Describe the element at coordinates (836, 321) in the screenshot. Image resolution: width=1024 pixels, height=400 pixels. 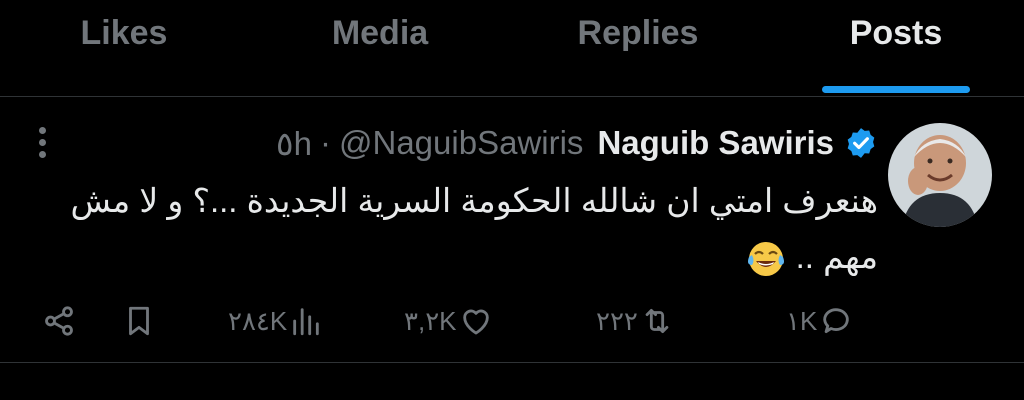
I see `reply-icon` at that location.